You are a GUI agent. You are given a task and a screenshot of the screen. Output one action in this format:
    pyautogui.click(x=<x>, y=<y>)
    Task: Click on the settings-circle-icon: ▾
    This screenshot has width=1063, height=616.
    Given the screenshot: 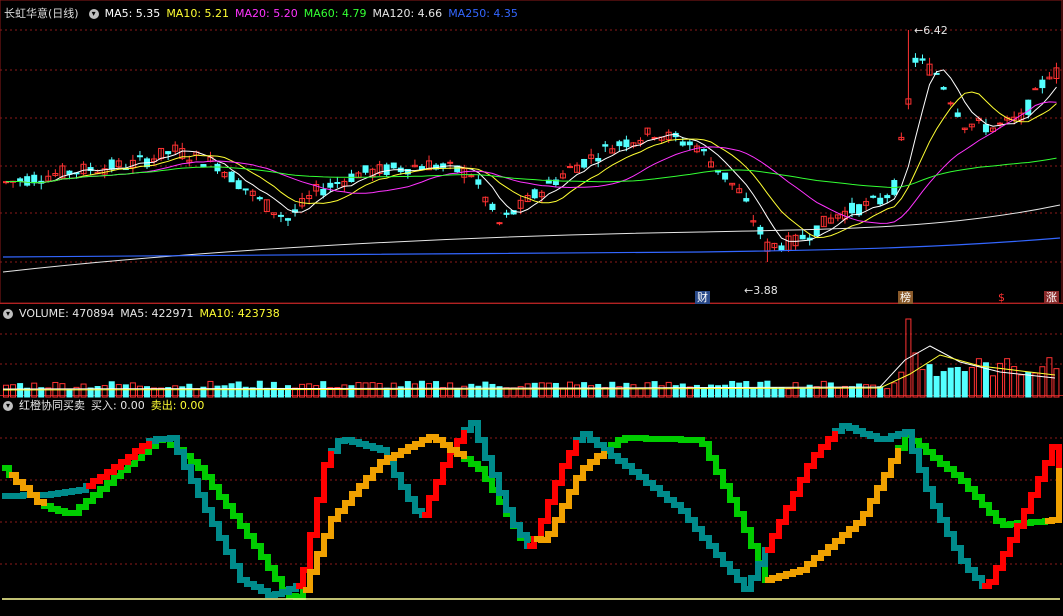 What is the action you would take?
    pyautogui.click(x=93, y=14)
    